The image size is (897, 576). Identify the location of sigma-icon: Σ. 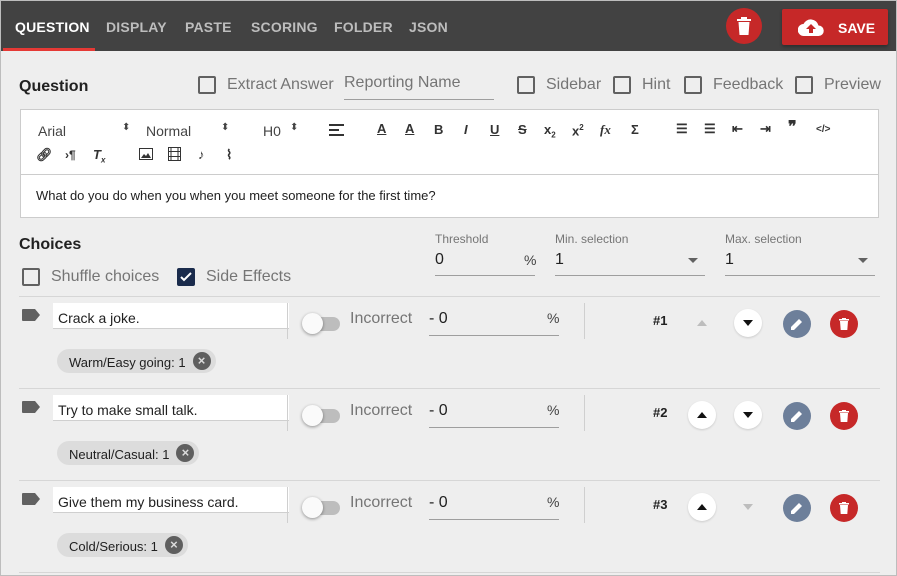
(635, 130).